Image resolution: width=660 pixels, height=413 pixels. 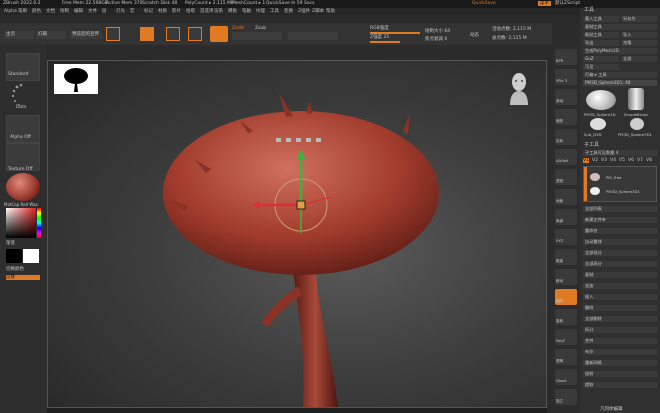 What do you see at coordinates (649, 160) in the screenshot?
I see `subtool-level: V8` at bounding box center [649, 160].